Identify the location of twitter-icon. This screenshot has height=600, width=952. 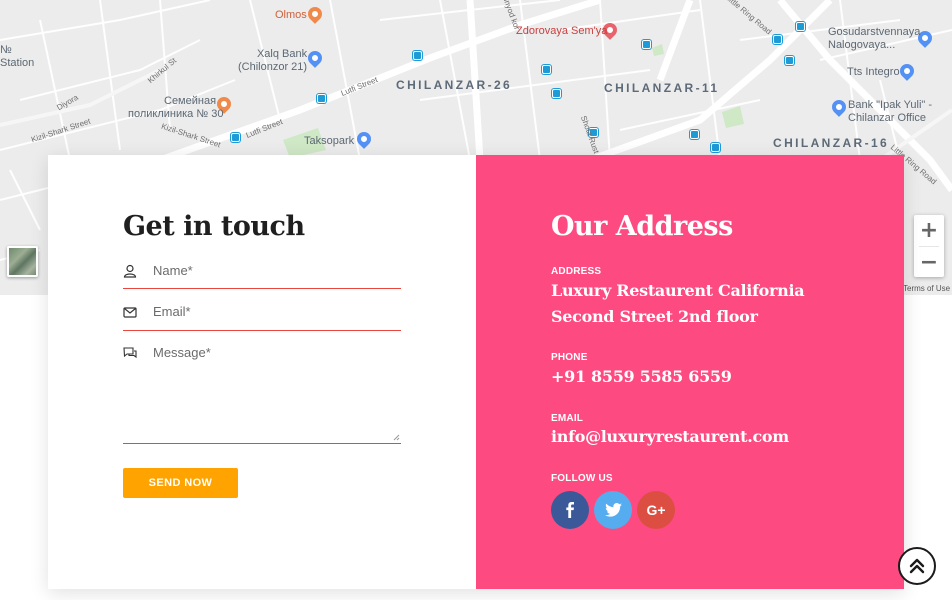
(613, 510).